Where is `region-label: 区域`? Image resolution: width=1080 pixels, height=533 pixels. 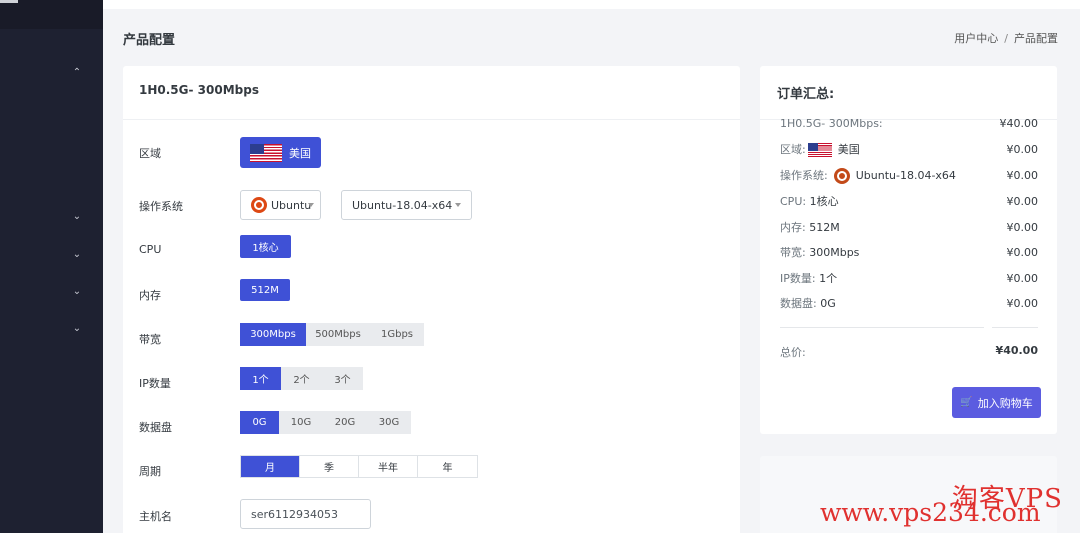 region-label: 区域 is located at coordinates (150, 153).